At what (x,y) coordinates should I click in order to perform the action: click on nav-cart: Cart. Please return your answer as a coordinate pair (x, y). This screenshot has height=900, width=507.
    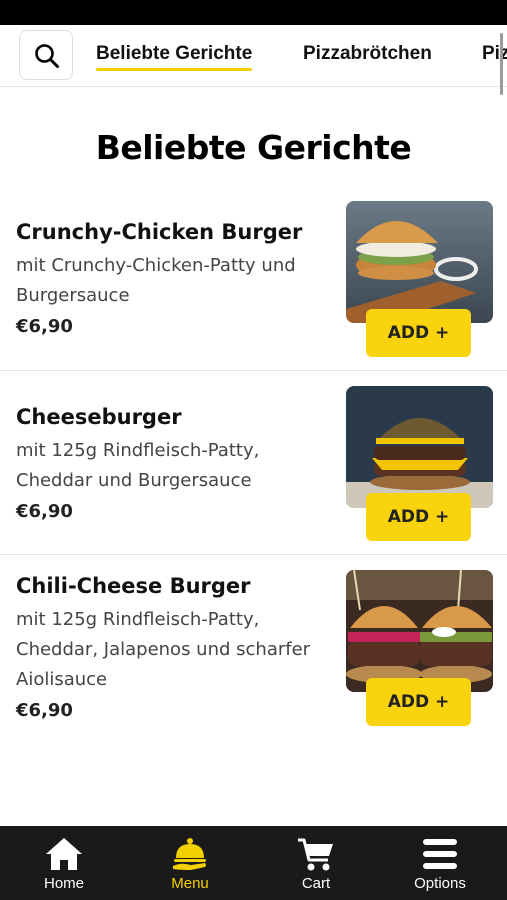
    Looking at the image, I should click on (316, 863).